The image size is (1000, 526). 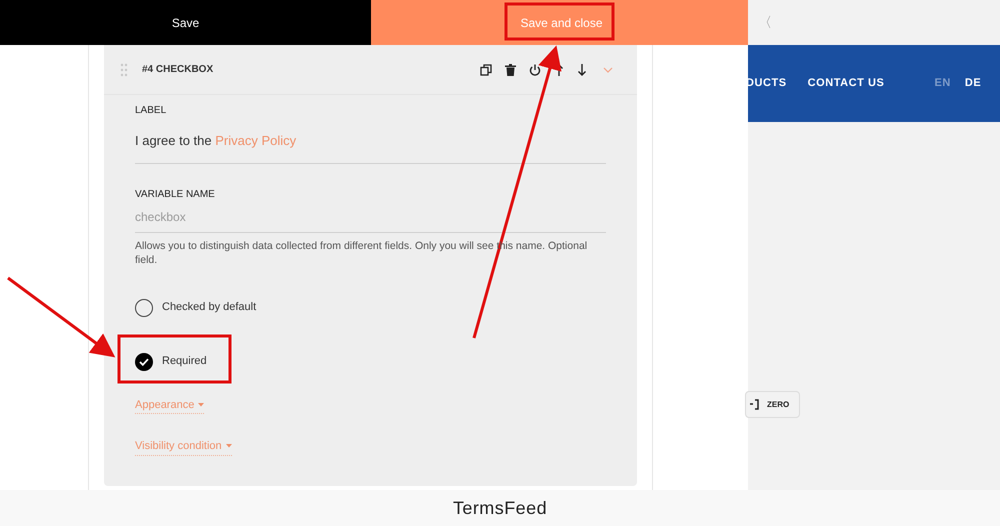 I want to click on footer-brand: TermsFeed, so click(x=500, y=508).